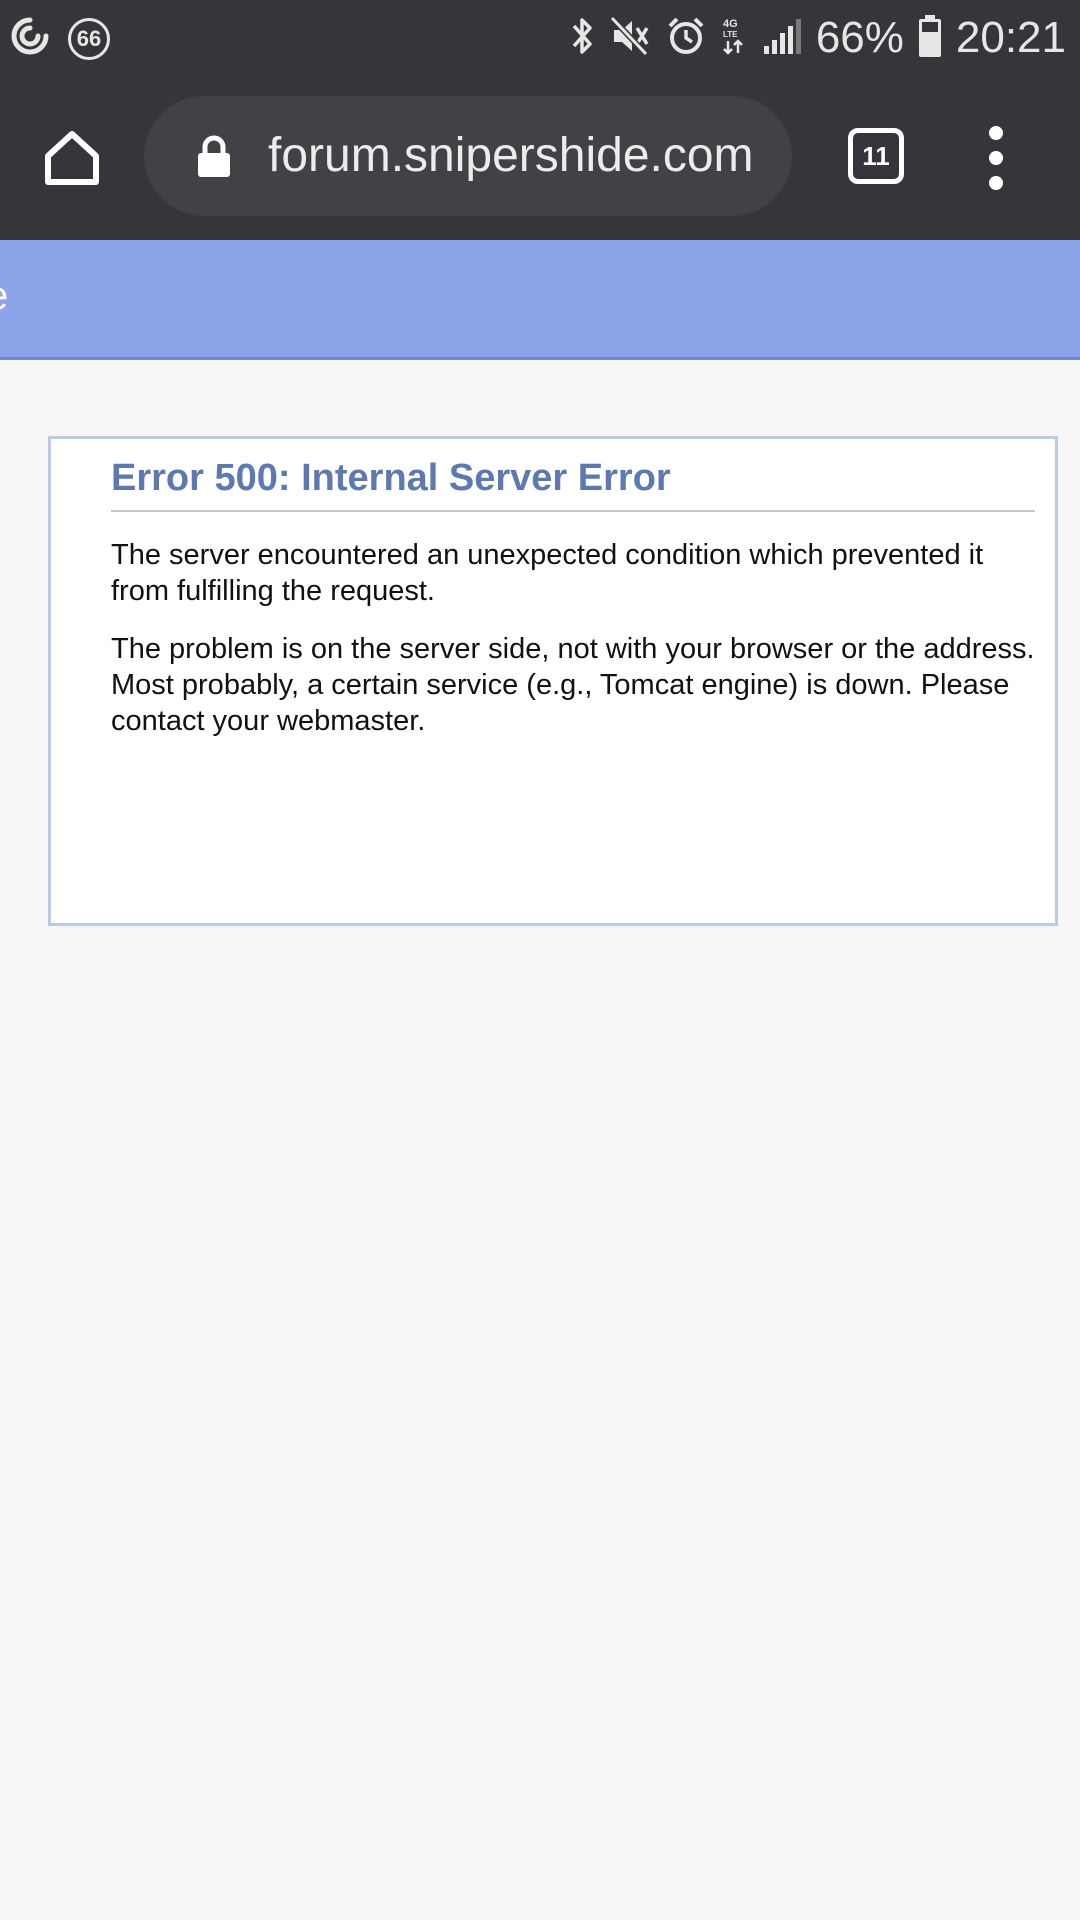 This screenshot has width=1080, height=1920. I want to click on browser-toolbar: forum.snipershide.com 11, so click(540, 158).